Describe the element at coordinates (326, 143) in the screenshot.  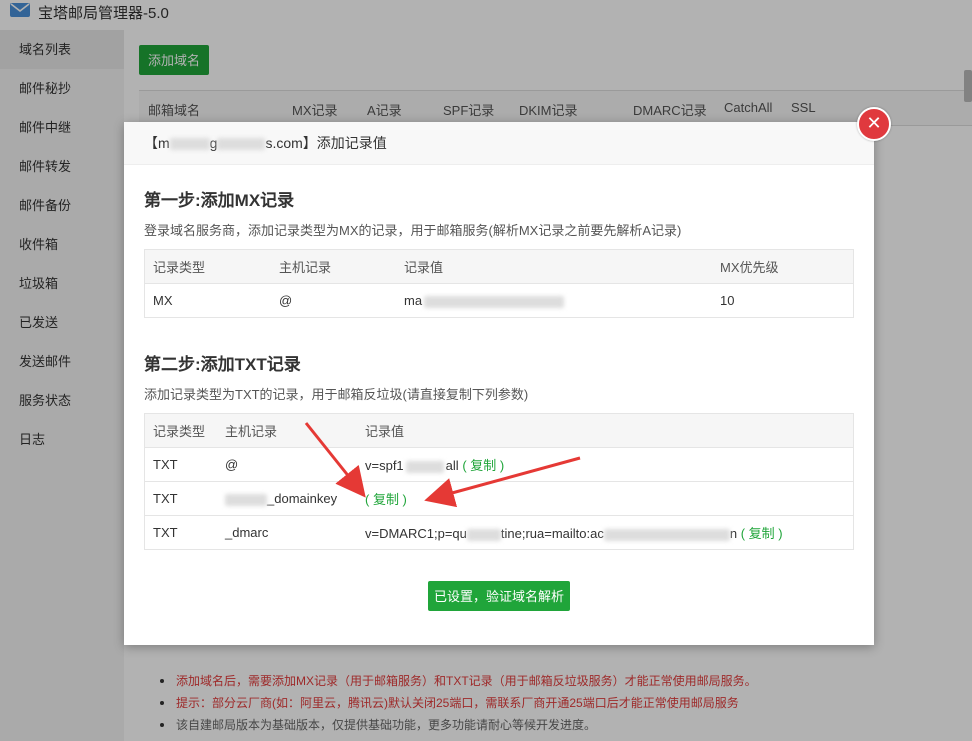
I see `modal-title-suffix: s.com】添加记录值` at that location.